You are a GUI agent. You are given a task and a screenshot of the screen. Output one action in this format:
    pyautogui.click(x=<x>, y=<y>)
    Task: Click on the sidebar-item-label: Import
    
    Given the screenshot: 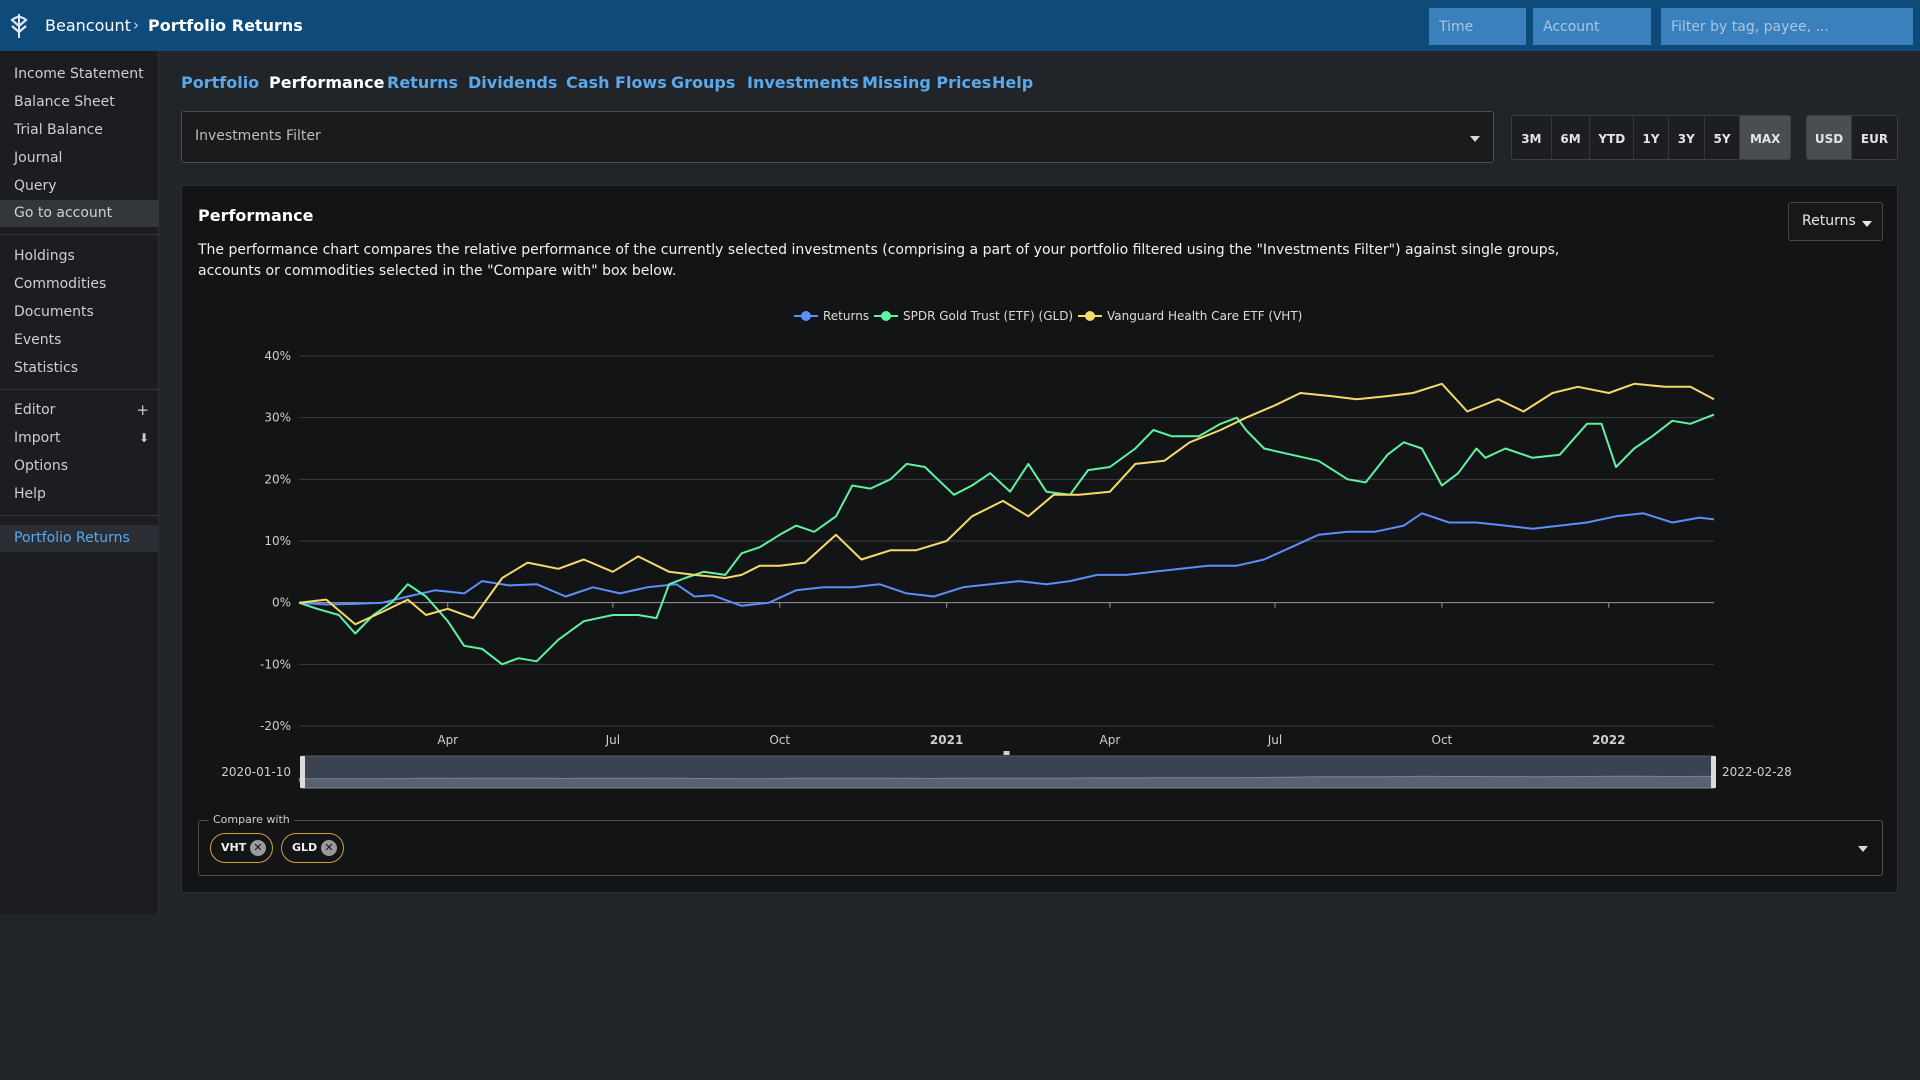 What is the action you would take?
    pyautogui.click(x=37, y=438)
    